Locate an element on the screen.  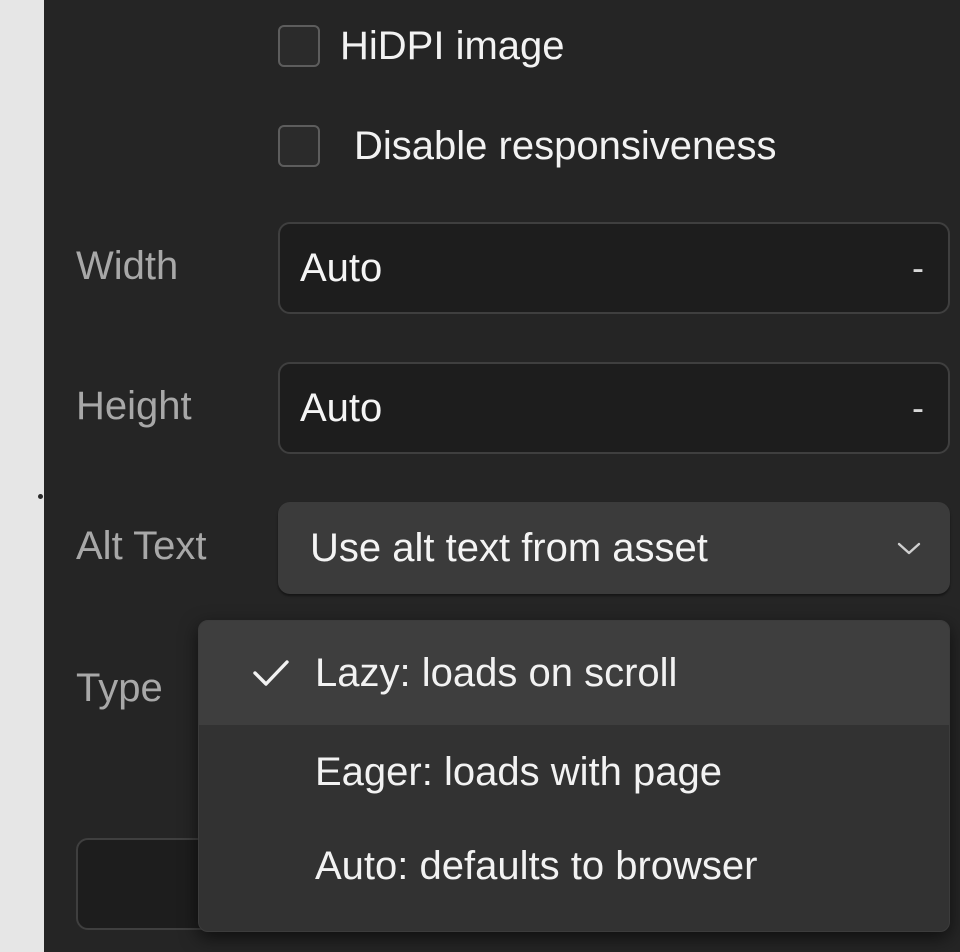
canvas-edge is located at coordinates (22, 476).